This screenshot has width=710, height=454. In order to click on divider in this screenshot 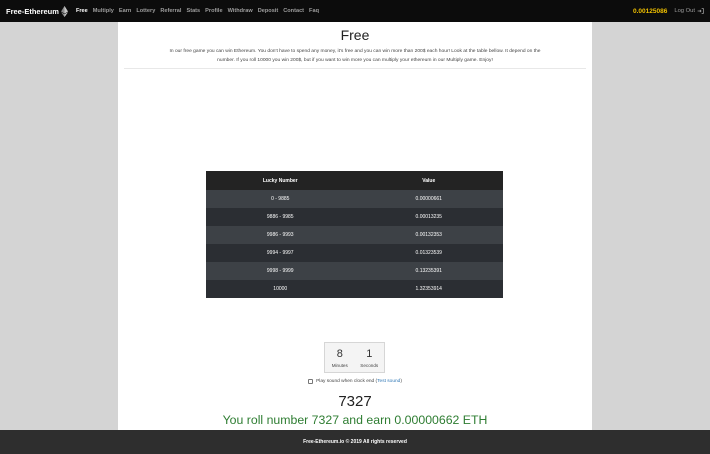, I will do `click(355, 68)`.